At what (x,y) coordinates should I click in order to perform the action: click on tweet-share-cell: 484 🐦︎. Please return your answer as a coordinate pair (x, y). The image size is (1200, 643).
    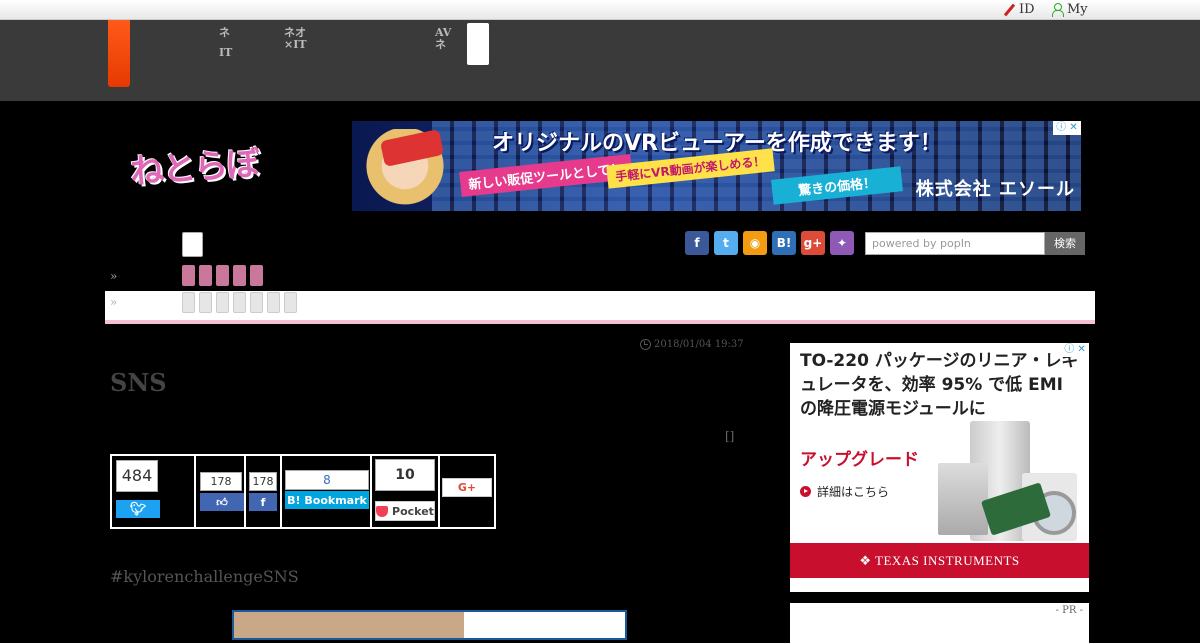
    Looking at the image, I should click on (154, 491).